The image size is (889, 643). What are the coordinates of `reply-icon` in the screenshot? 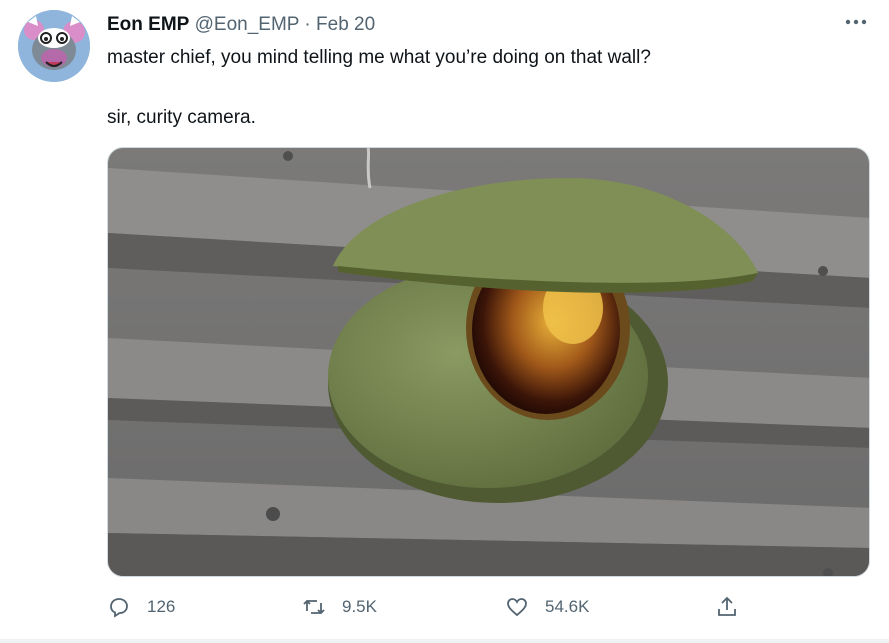 It's located at (119, 608).